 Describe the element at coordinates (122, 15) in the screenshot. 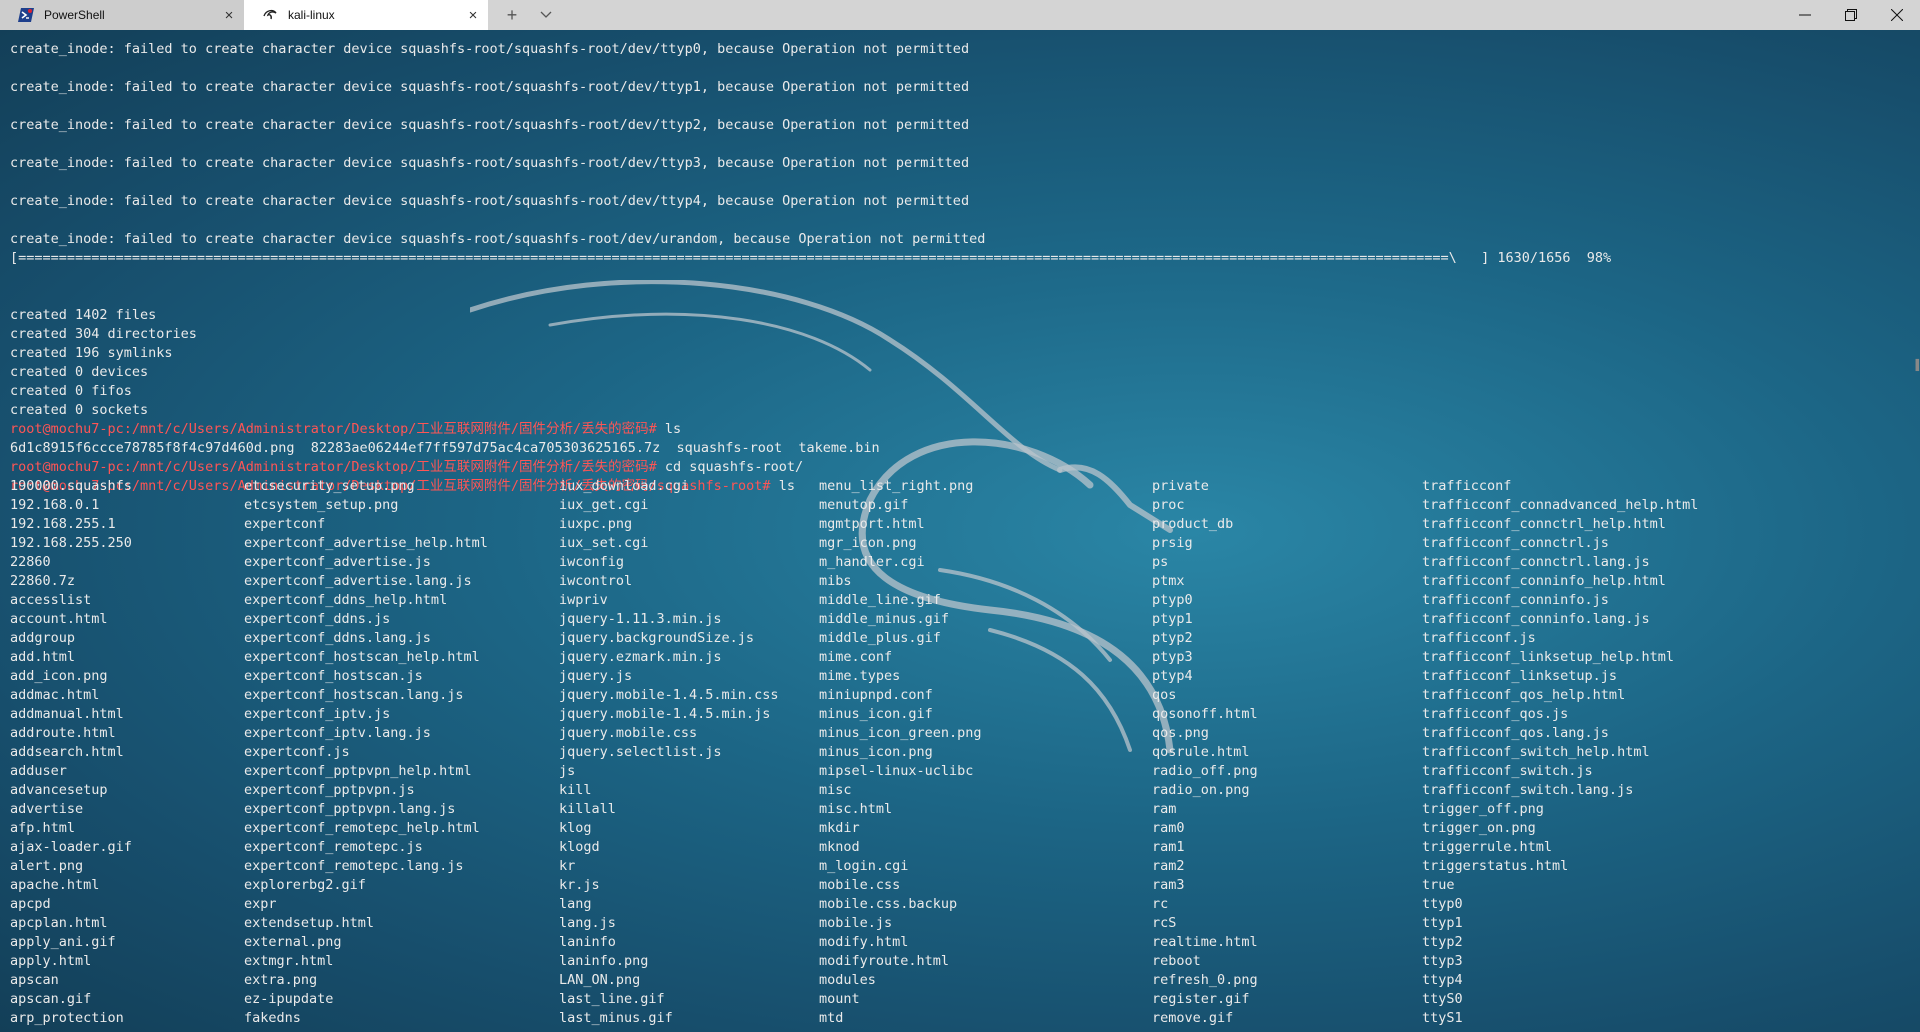

I see `tab-powershell: PowerShell ×` at that location.